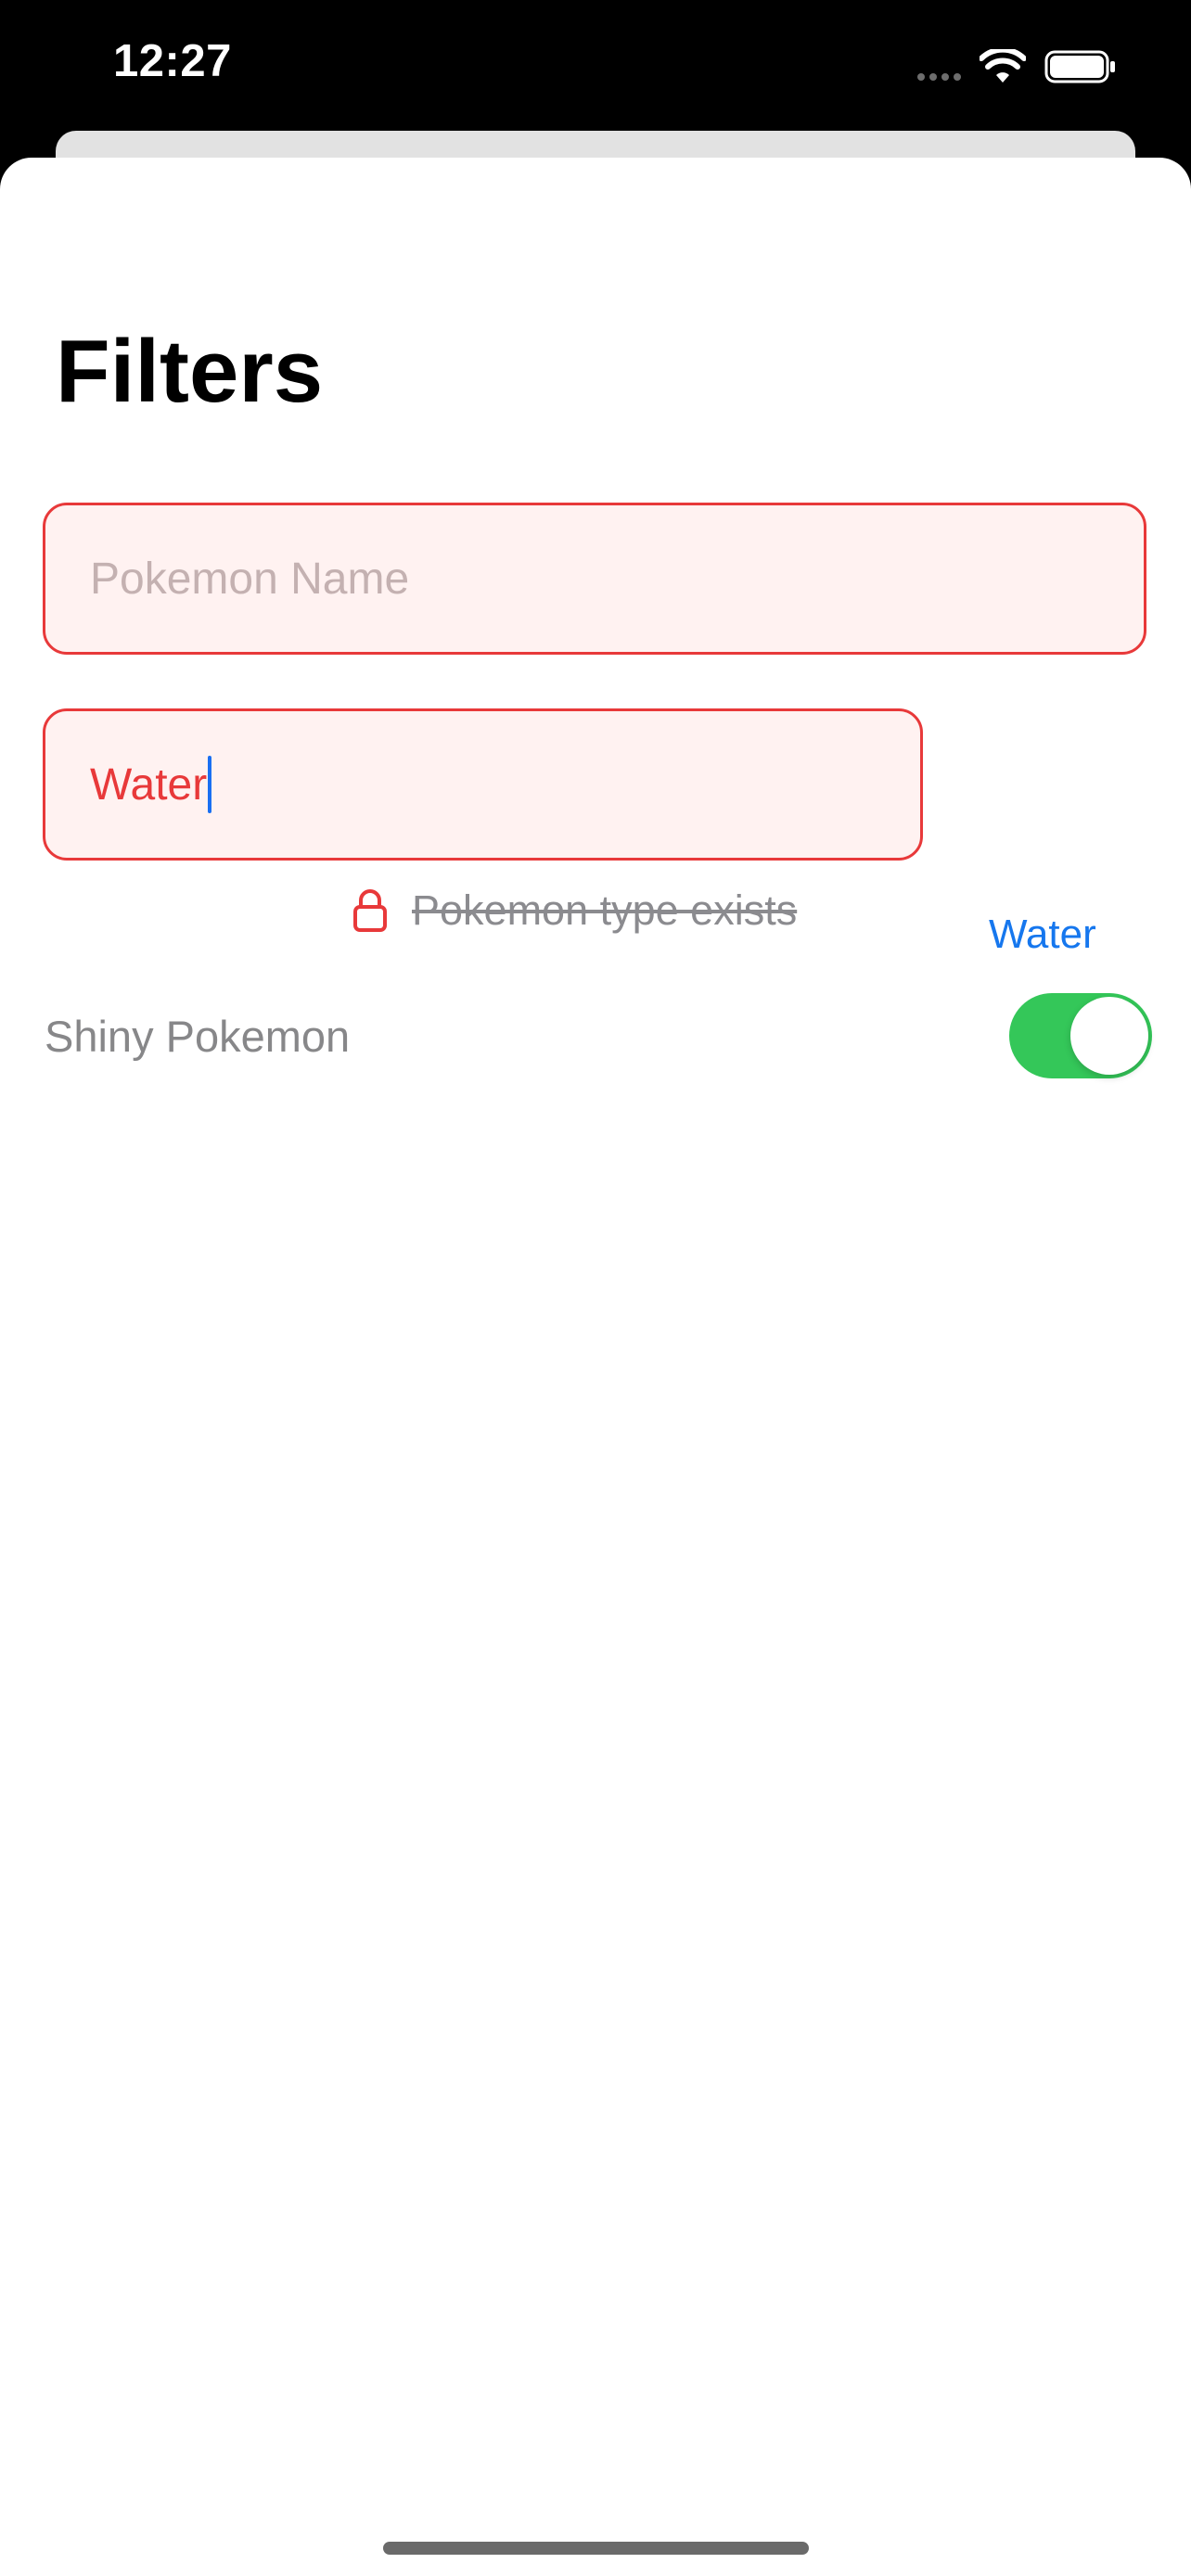  Describe the element at coordinates (172, 61) in the screenshot. I see `status-time: 12:27` at that location.